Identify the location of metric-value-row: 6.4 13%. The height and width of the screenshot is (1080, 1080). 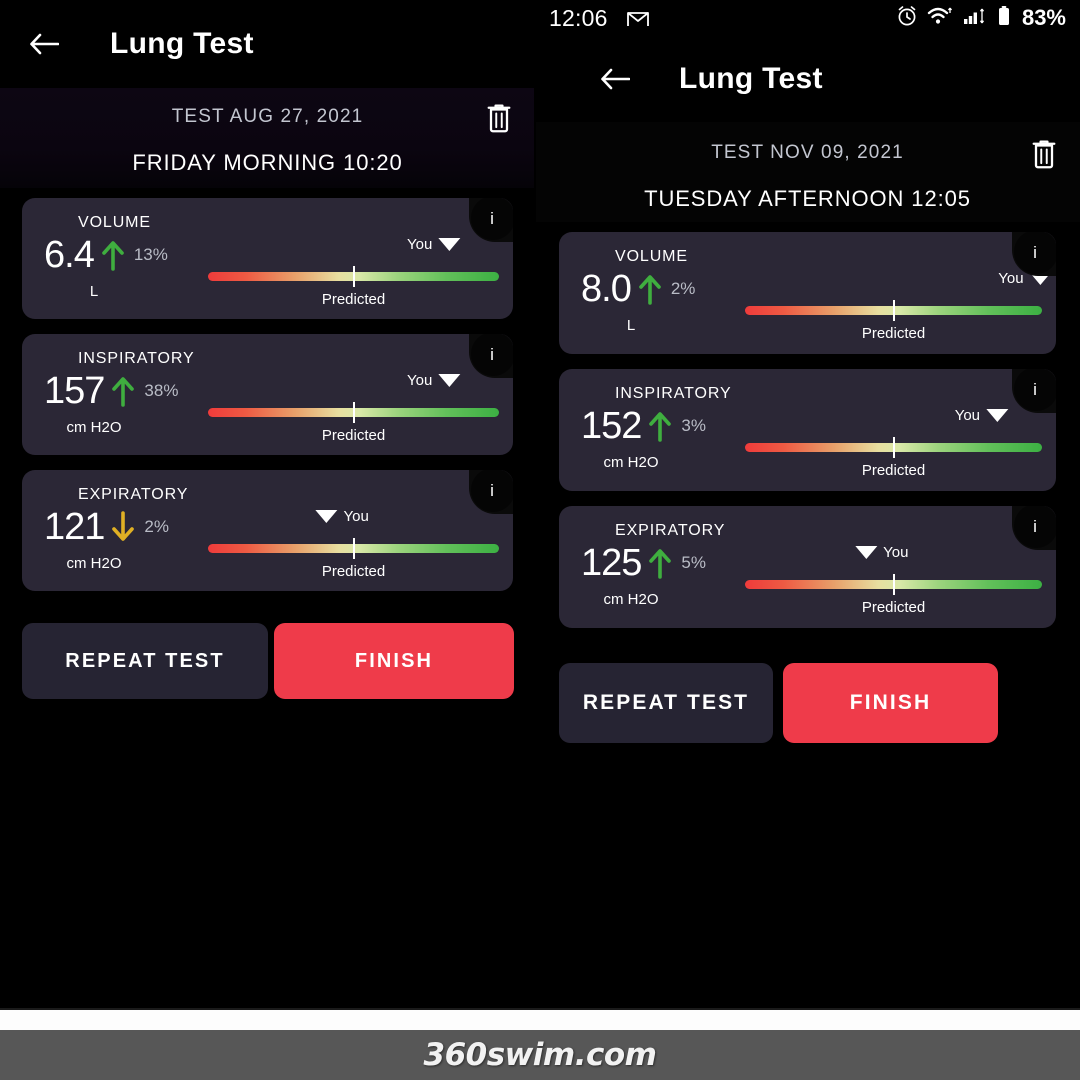
(124, 255).